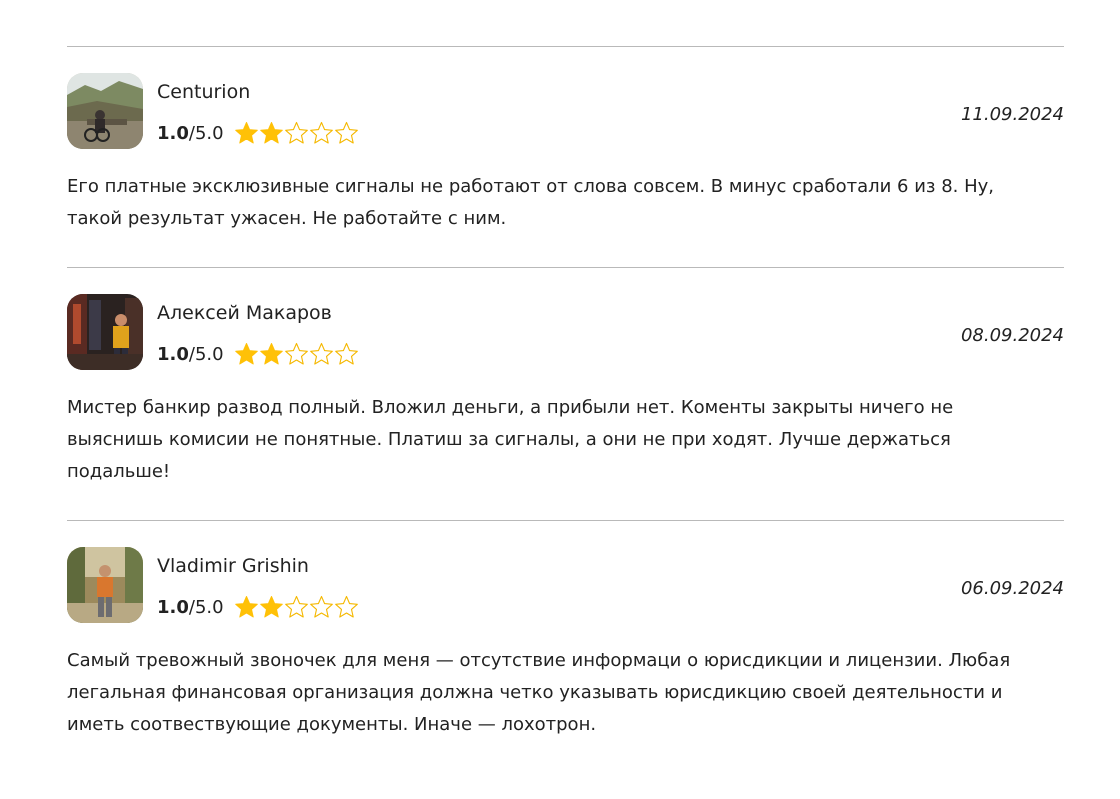  I want to click on review-date: 08.09.2024, so click(1012, 335).